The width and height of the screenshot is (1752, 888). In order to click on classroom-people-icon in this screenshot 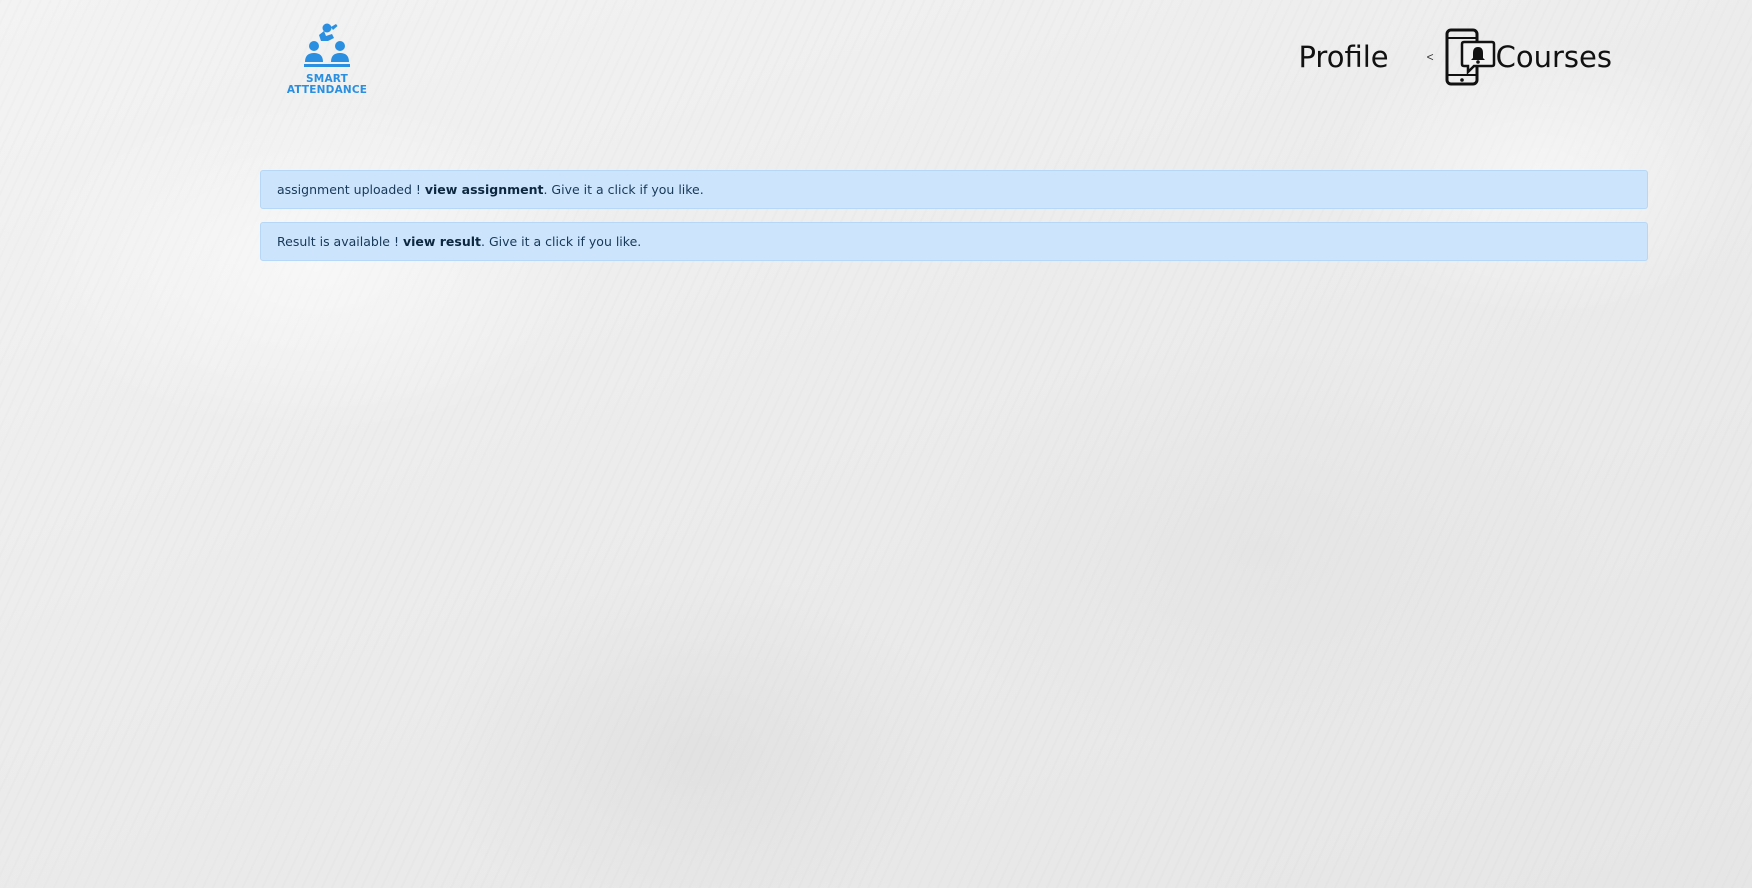, I will do `click(327, 45)`.